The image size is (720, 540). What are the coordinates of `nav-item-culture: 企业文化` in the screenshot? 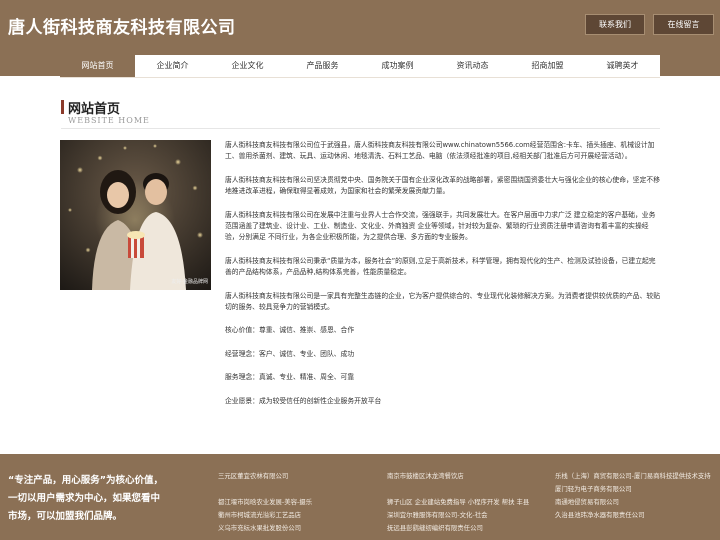 It's located at (247, 66).